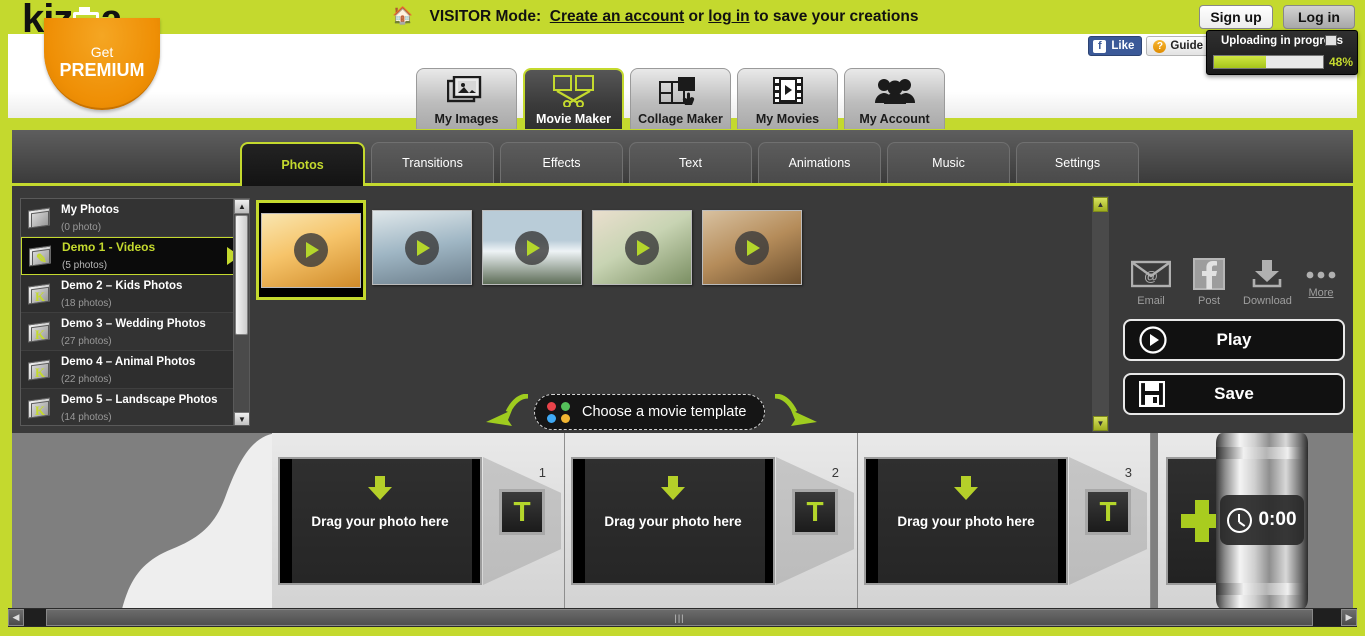 The image size is (1365, 636). What do you see at coordinates (1186, 46) in the screenshot?
I see `guide-label: Guide` at bounding box center [1186, 46].